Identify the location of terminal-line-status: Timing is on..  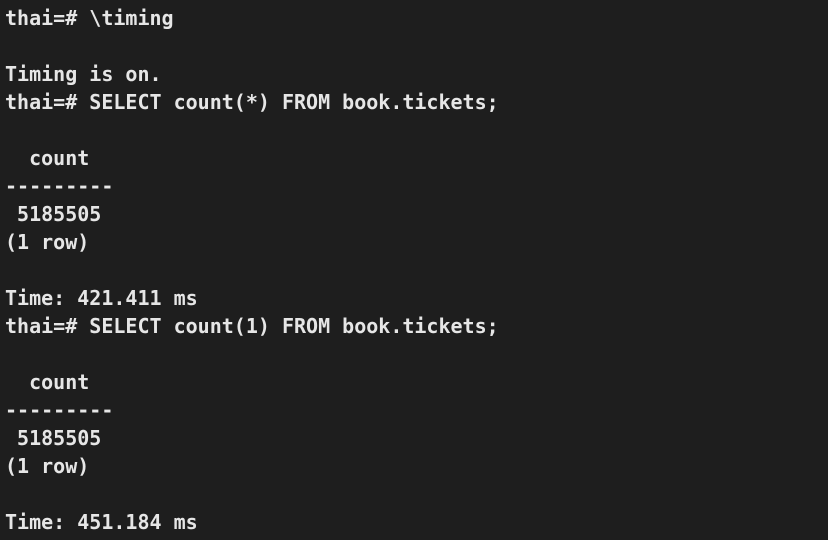
(83, 74).